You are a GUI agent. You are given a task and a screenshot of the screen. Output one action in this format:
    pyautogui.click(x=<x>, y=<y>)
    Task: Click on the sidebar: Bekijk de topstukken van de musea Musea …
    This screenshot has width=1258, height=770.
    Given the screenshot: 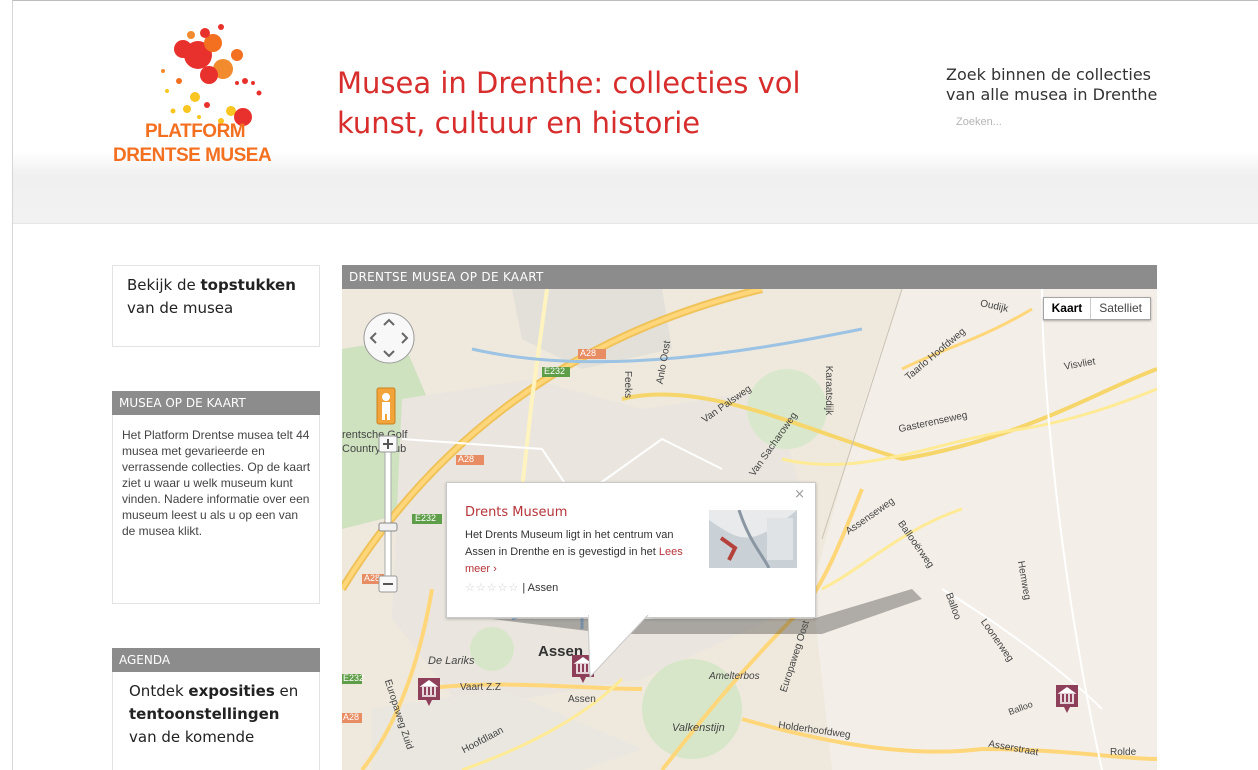 What is the action you would take?
    pyautogui.click(x=216, y=517)
    